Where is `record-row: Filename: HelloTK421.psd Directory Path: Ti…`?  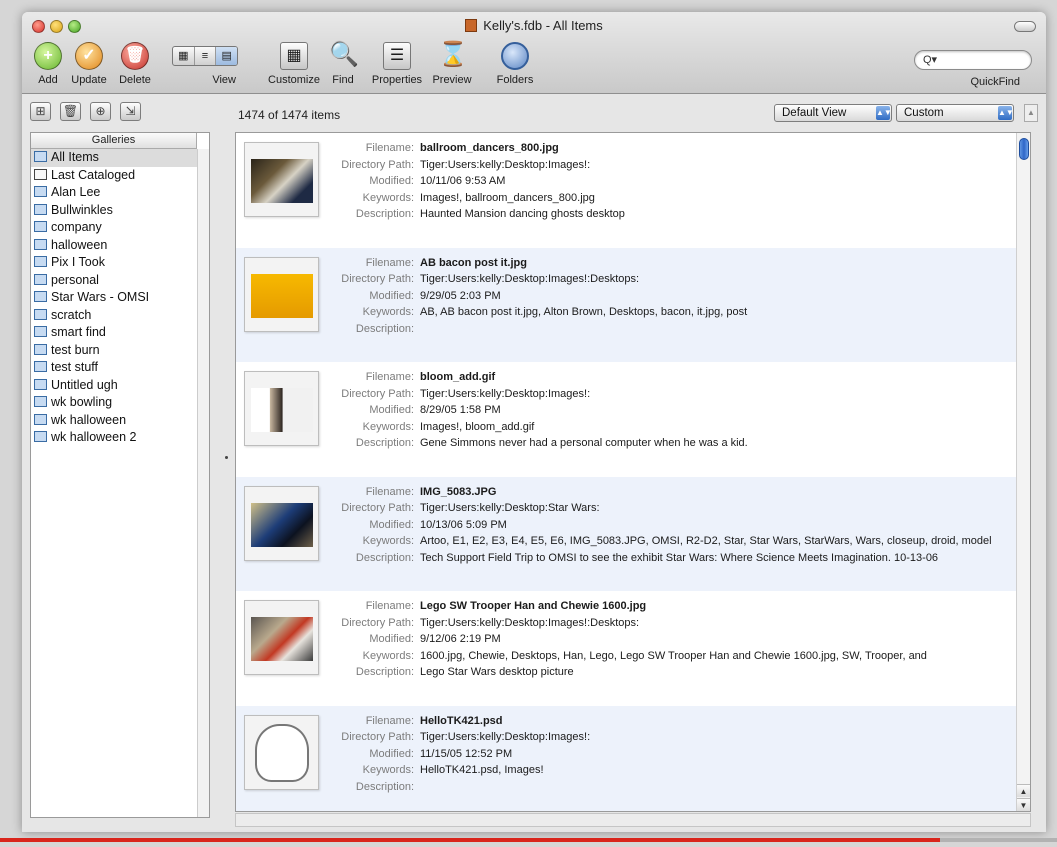
record-row: Filename: HelloTK421.psd Directory Path: Ti… is located at coordinates (626, 758).